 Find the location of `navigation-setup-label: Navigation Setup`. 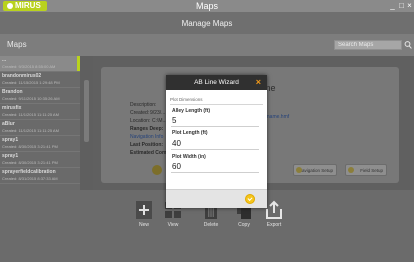

navigation-setup-label: Navigation Setup is located at coordinates (315, 170).